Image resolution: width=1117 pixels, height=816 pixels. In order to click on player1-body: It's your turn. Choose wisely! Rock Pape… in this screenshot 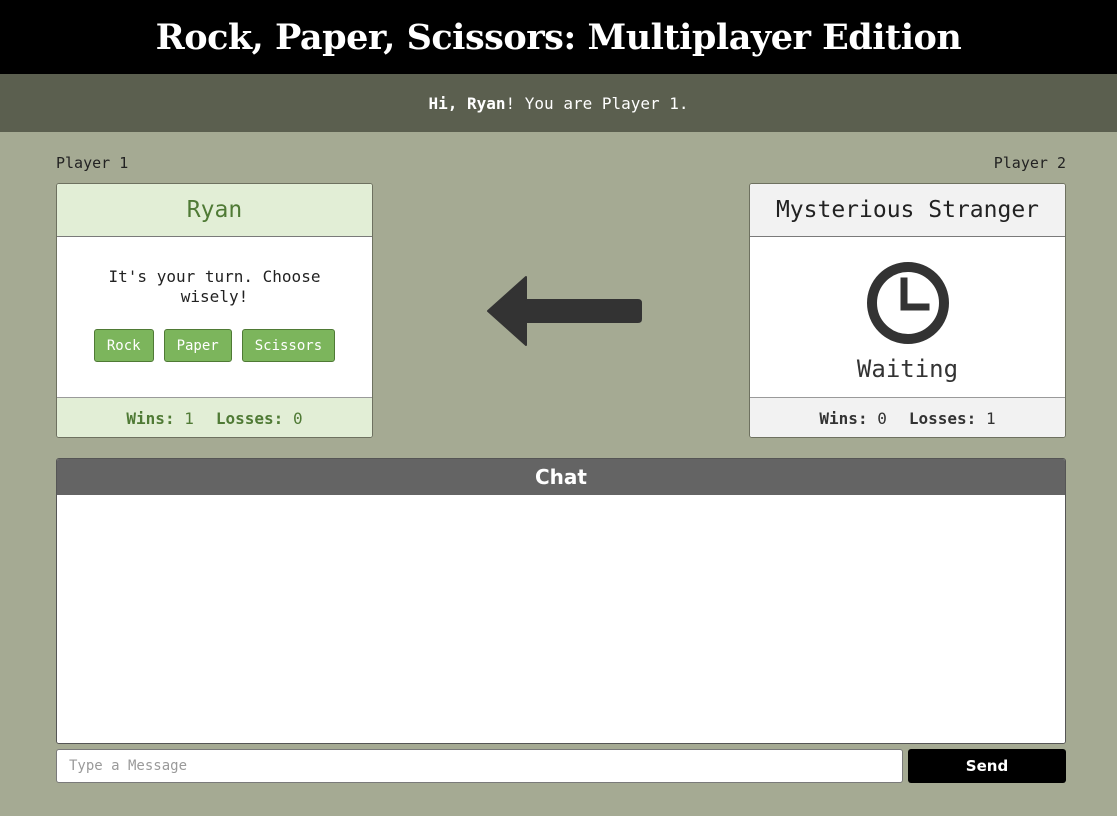, I will do `click(214, 317)`.